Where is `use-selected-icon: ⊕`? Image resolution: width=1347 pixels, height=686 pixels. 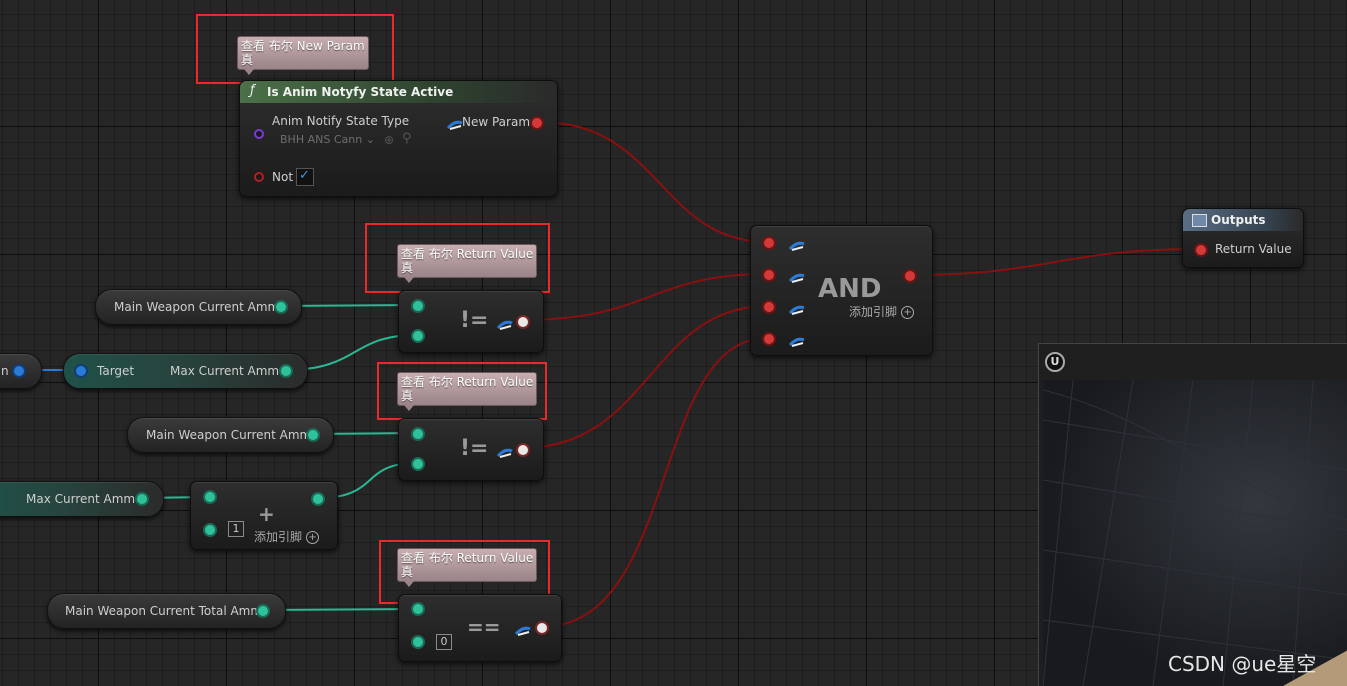
use-selected-icon: ⊕ is located at coordinates (389, 140).